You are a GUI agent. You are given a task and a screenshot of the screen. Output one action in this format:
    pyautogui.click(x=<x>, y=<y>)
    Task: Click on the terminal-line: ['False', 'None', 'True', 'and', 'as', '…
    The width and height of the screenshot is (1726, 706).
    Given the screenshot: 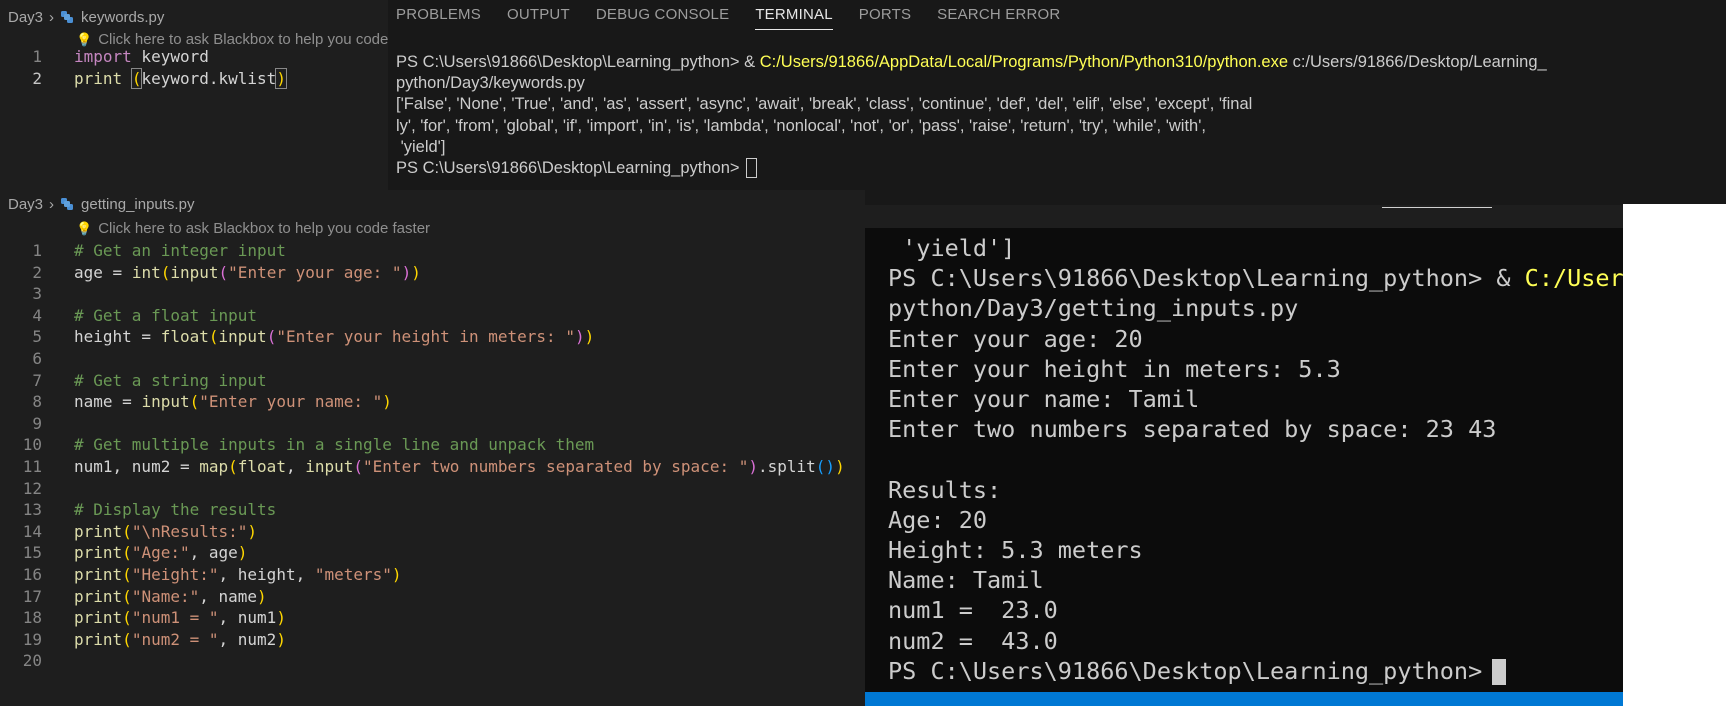 What is the action you would take?
    pyautogui.click(x=824, y=104)
    